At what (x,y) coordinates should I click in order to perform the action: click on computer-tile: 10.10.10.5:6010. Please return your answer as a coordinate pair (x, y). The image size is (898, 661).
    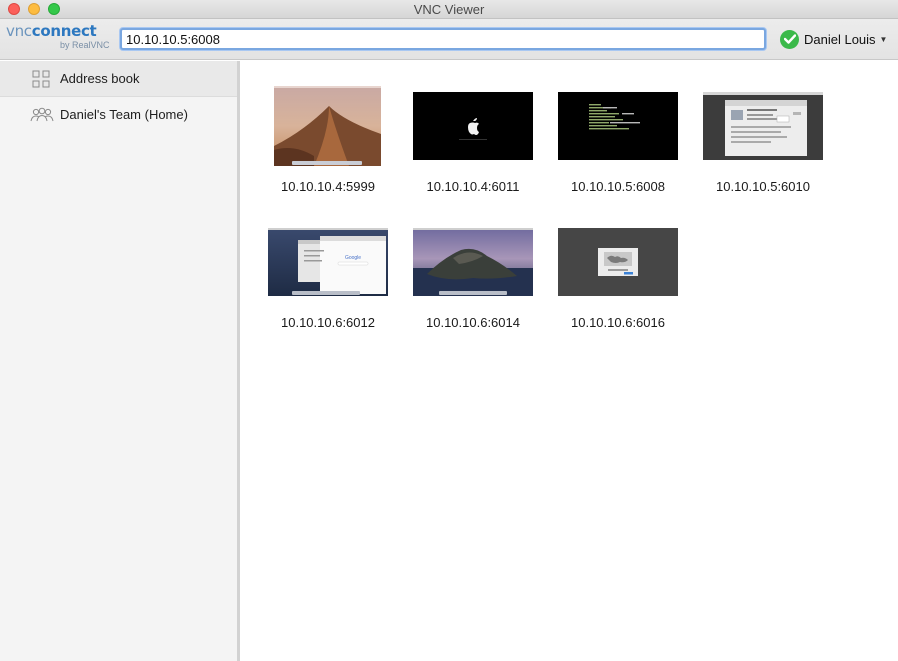
    Looking at the image, I should click on (763, 137).